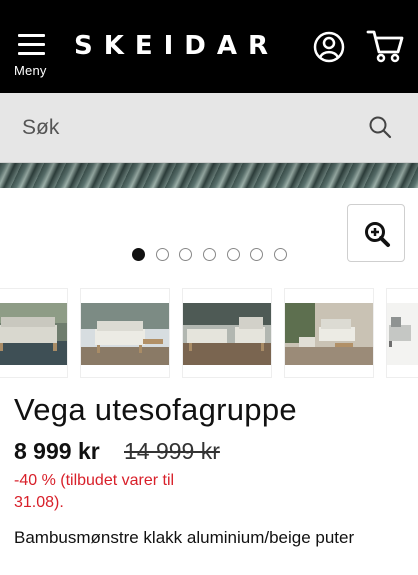 The height and width of the screenshot is (575, 418). I want to click on carousel-dots, so click(209, 256).